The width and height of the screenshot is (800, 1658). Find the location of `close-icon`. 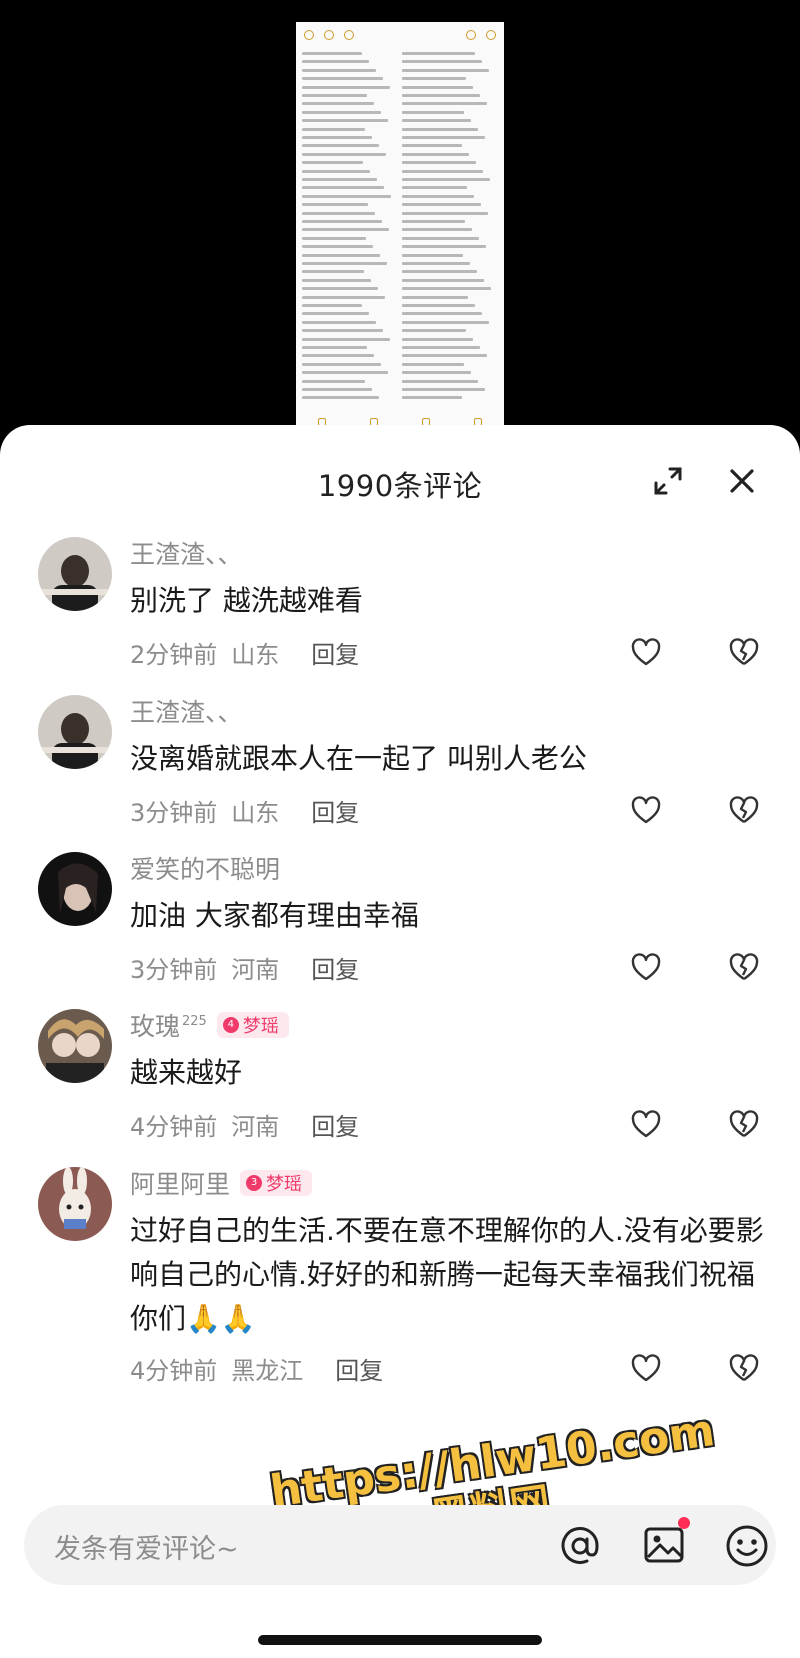

close-icon is located at coordinates (742, 481).